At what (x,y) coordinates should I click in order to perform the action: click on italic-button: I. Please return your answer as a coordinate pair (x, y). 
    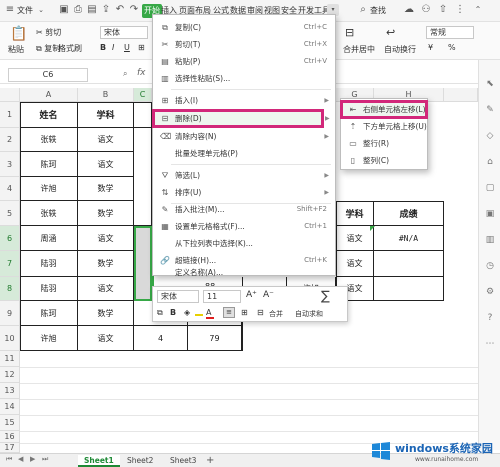
    Looking at the image, I should click on (113, 47).